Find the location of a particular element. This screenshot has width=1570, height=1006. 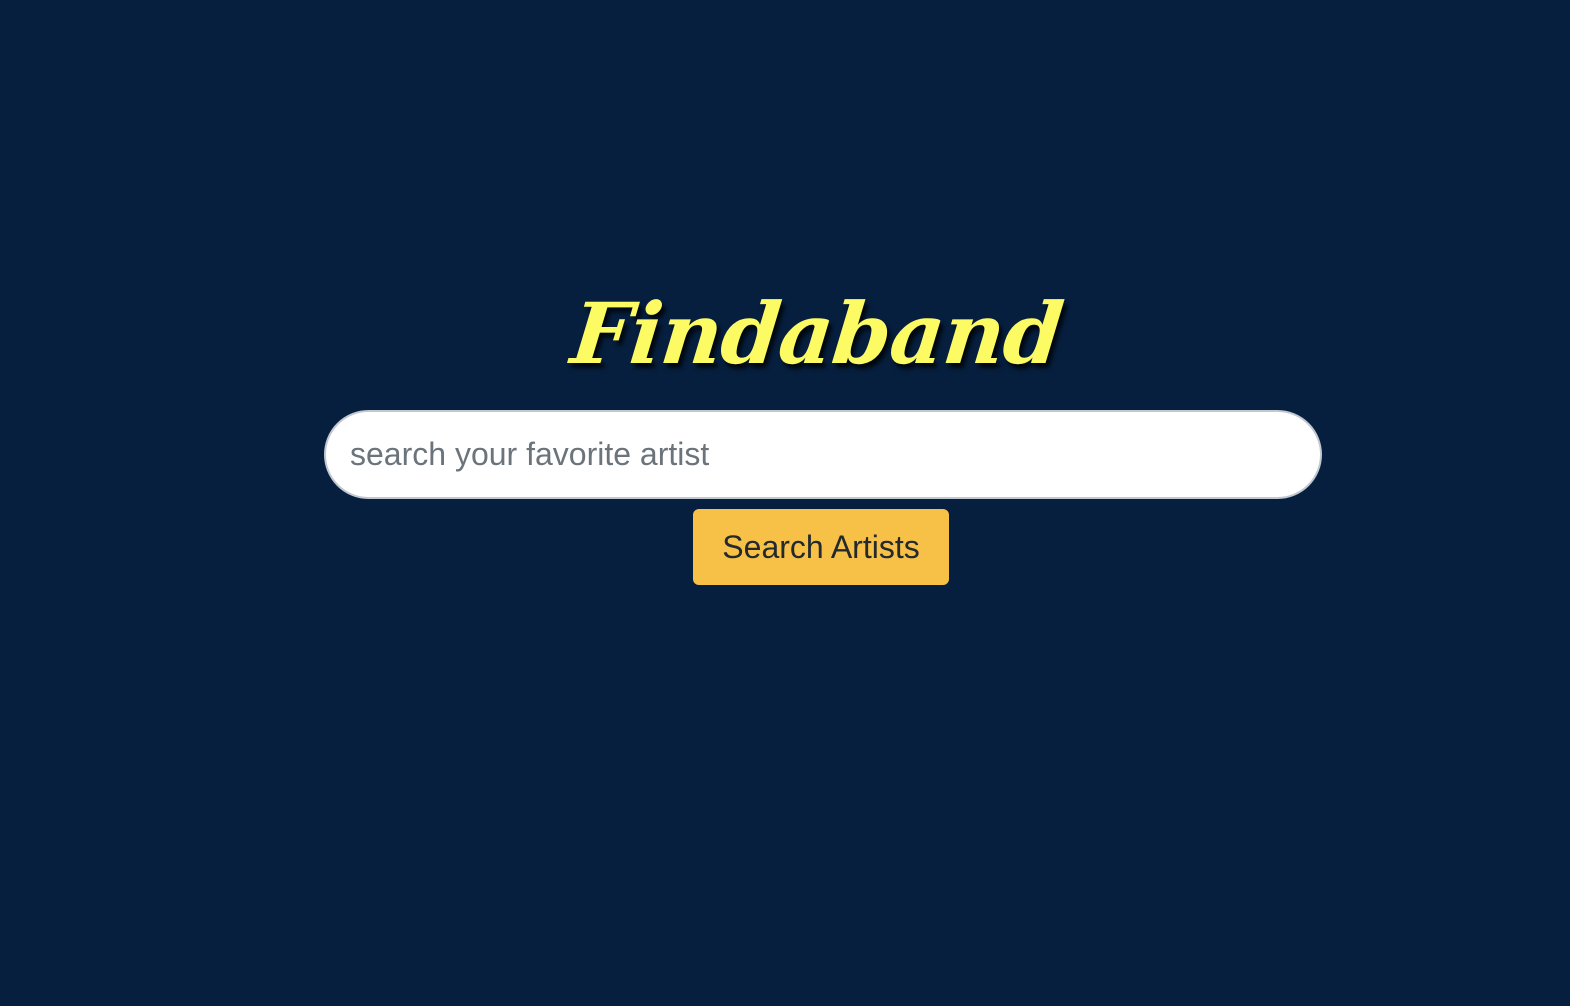

search-form: Search Artists is located at coordinates (823, 497).